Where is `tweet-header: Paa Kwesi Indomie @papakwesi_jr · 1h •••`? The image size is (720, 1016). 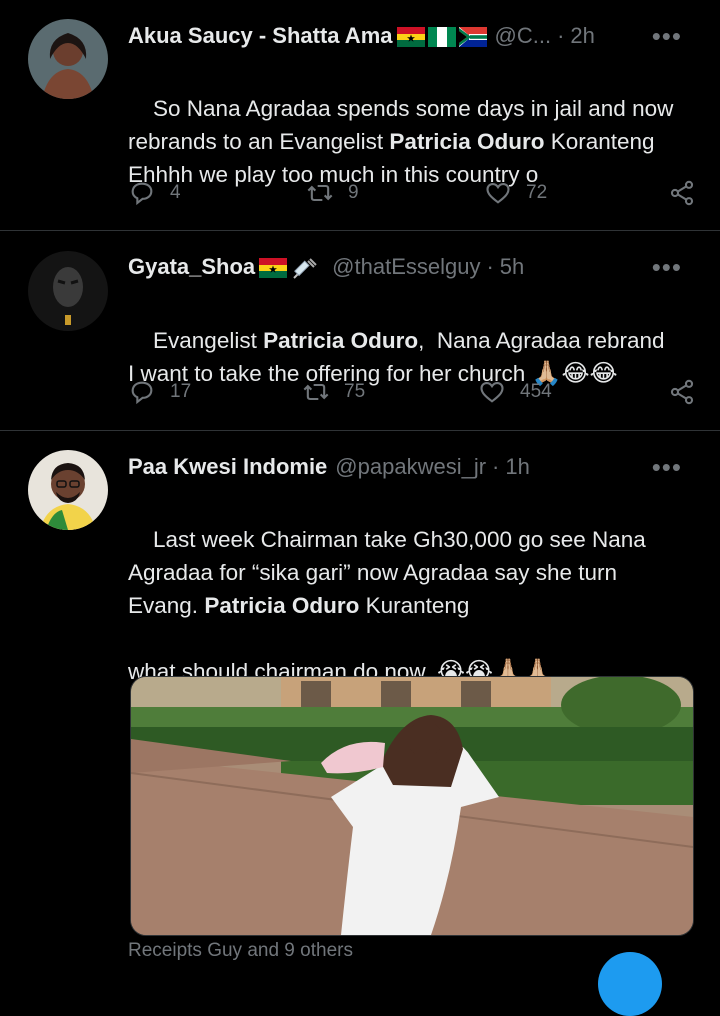
tweet-header: Paa Kwesi Indomie @papakwesi_jr · 1h ••• is located at coordinates (412, 467).